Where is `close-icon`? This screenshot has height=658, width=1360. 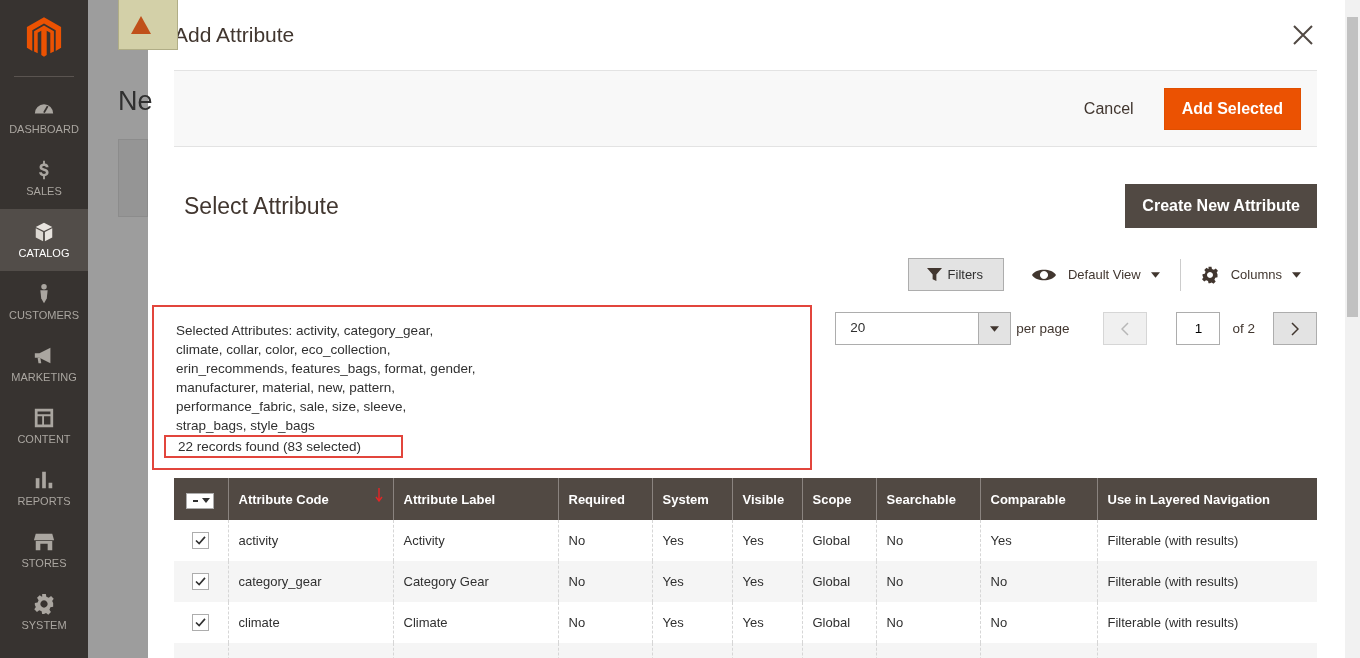 close-icon is located at coordinates (1303, 35).